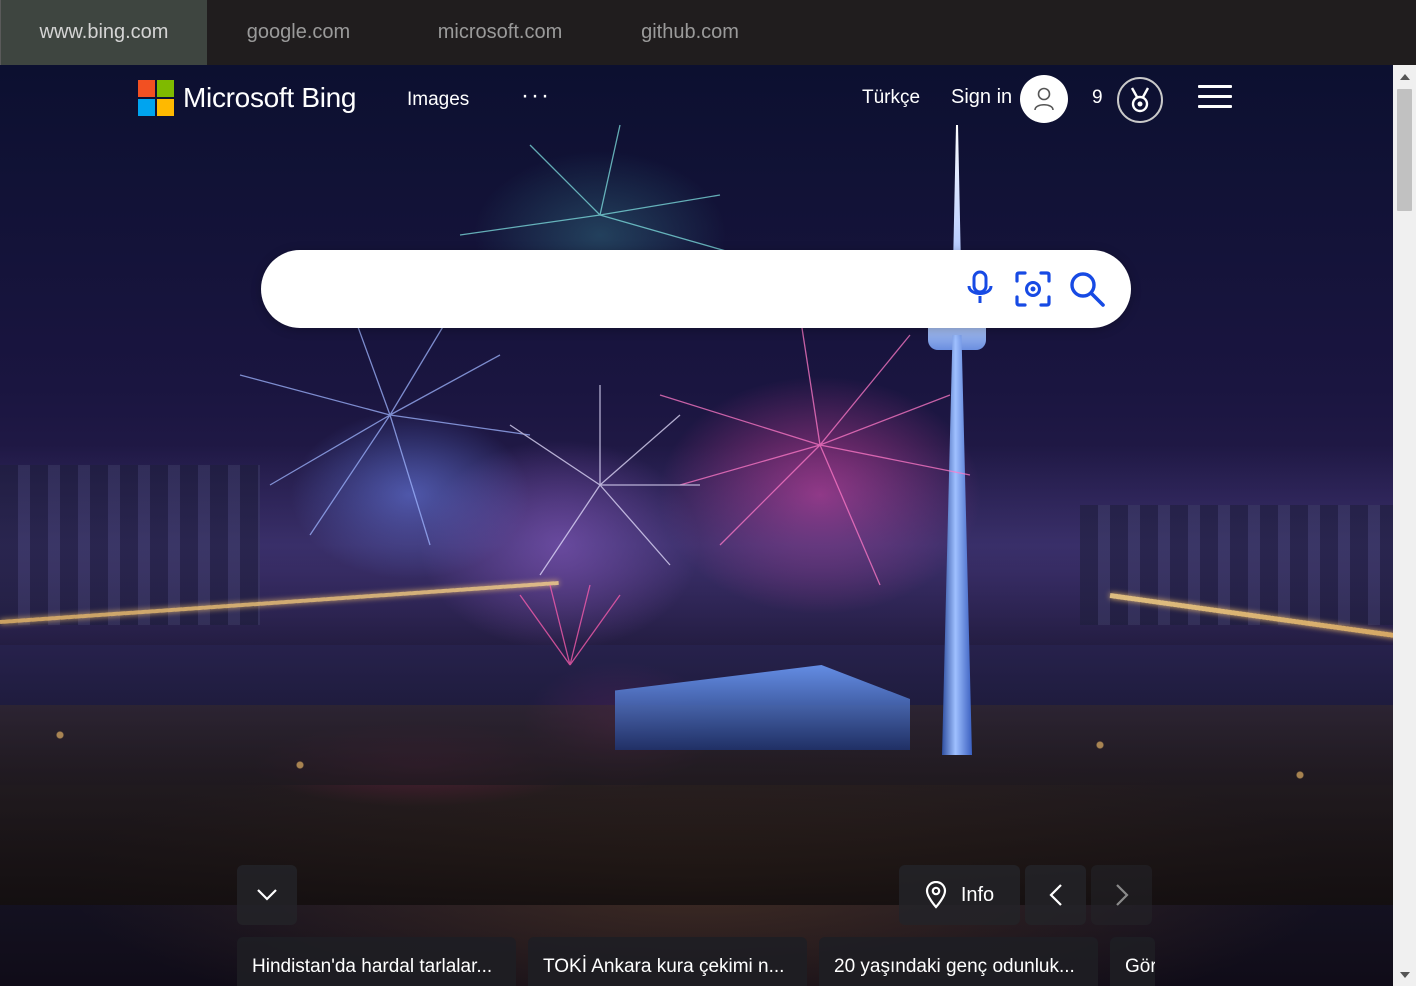 The height and width of the screenshot is (986, 1416). Describe the element at coordinates (935, 895) in the screenshot. I see `location-pin-icon` at that location.